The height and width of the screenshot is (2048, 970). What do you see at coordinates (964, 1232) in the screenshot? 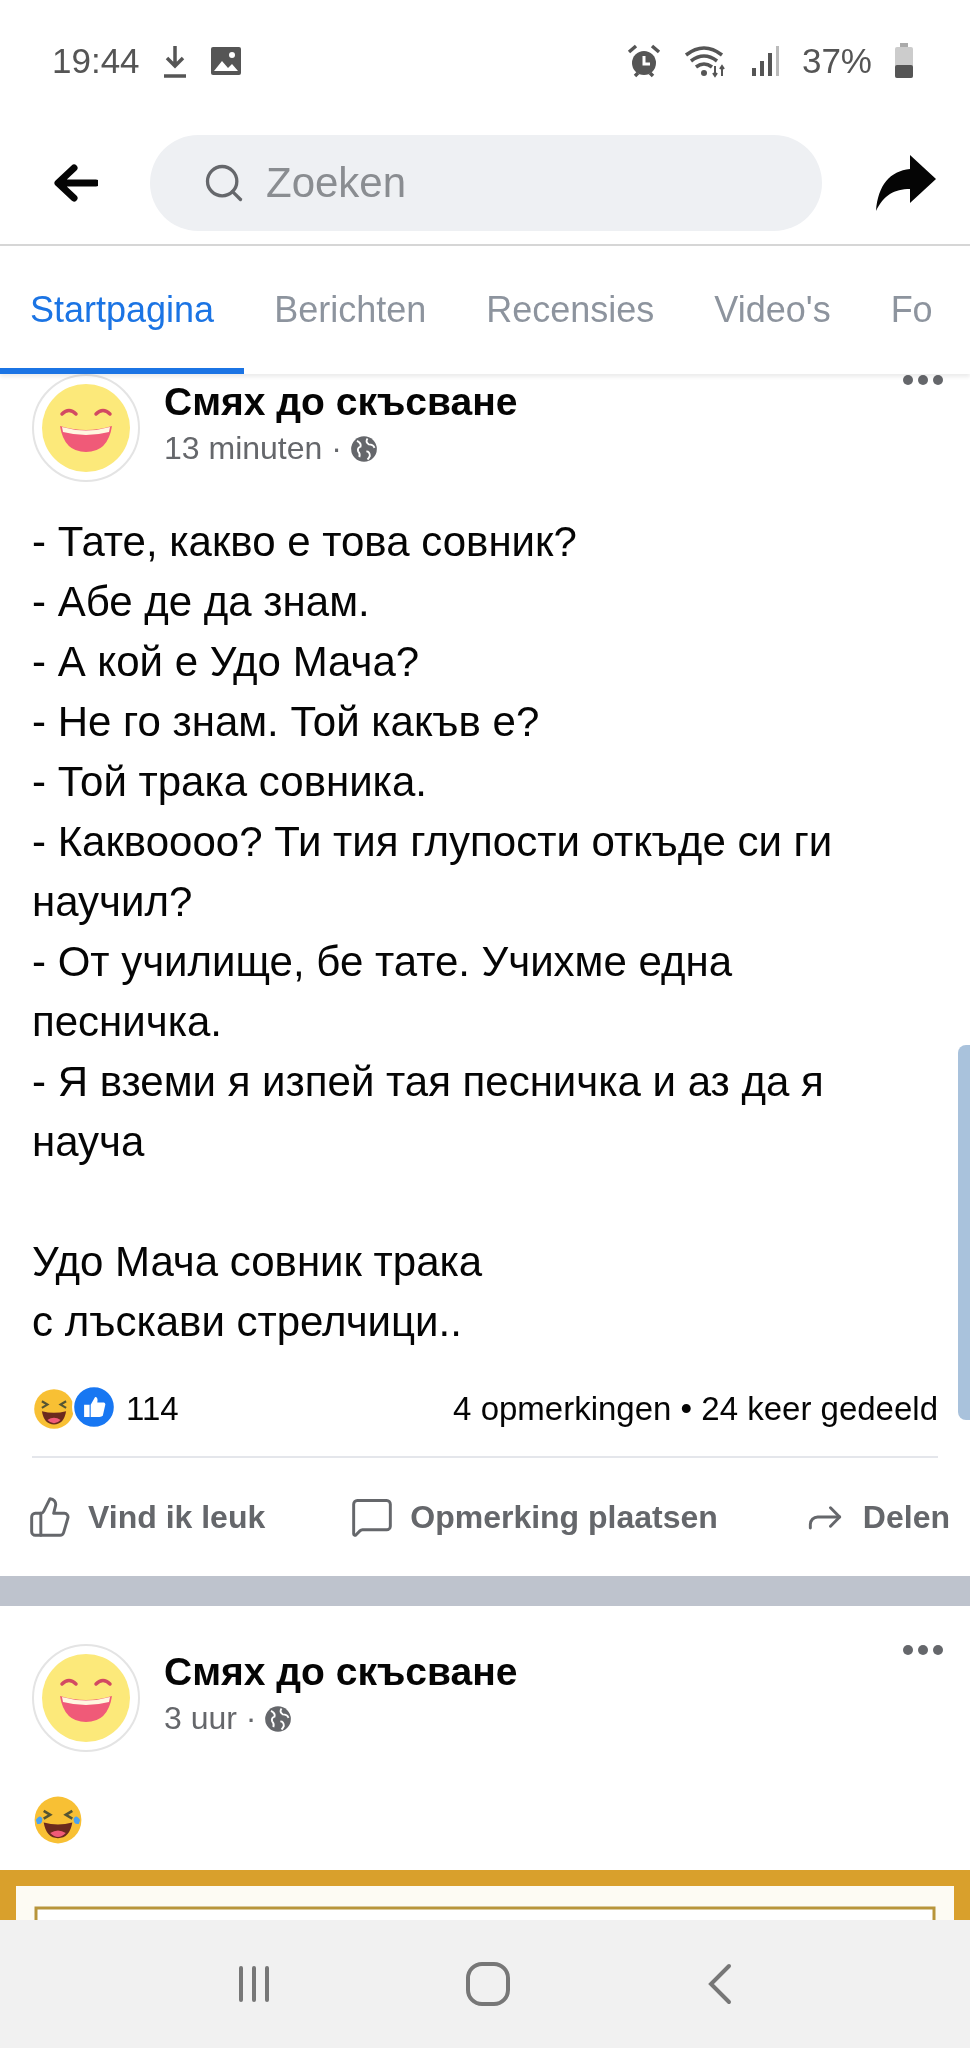
I see `scrollbar` at bounding box center [964, 1232].